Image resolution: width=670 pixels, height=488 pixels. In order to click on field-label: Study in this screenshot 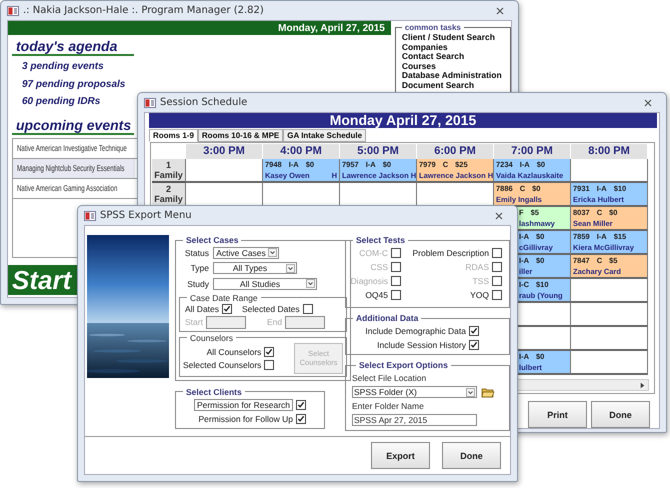, I will do `click(197, 283)`.